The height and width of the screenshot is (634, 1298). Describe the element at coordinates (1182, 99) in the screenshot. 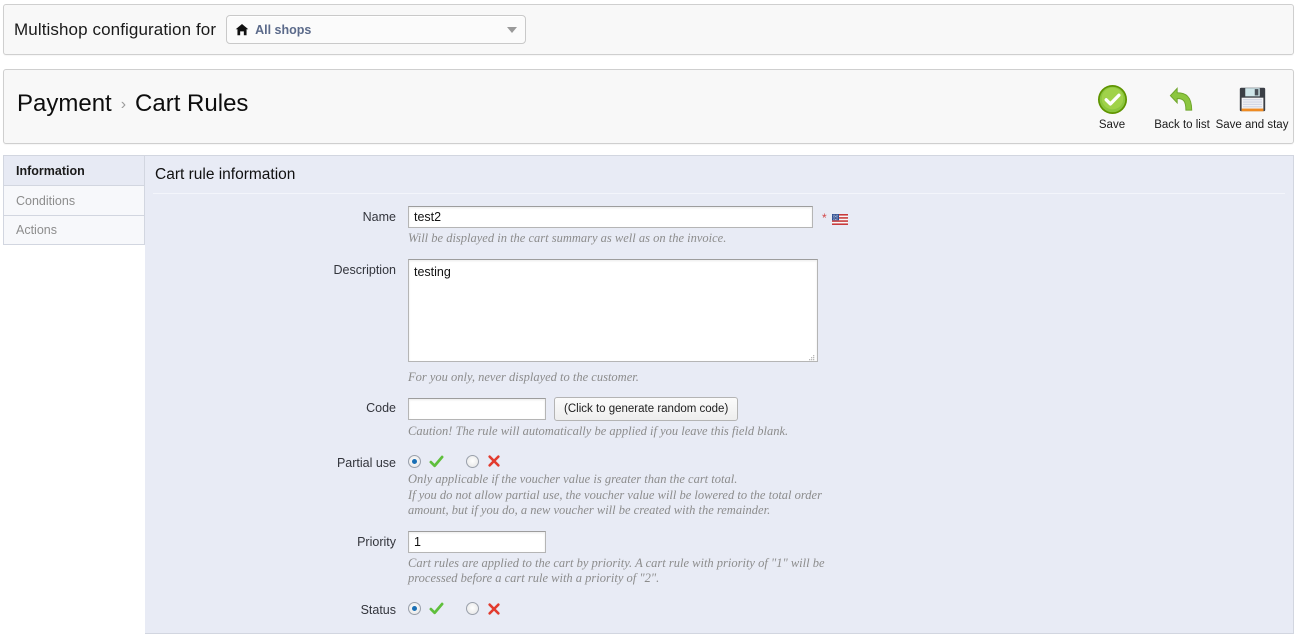

I see `green-back-arrow-icon` at that location.